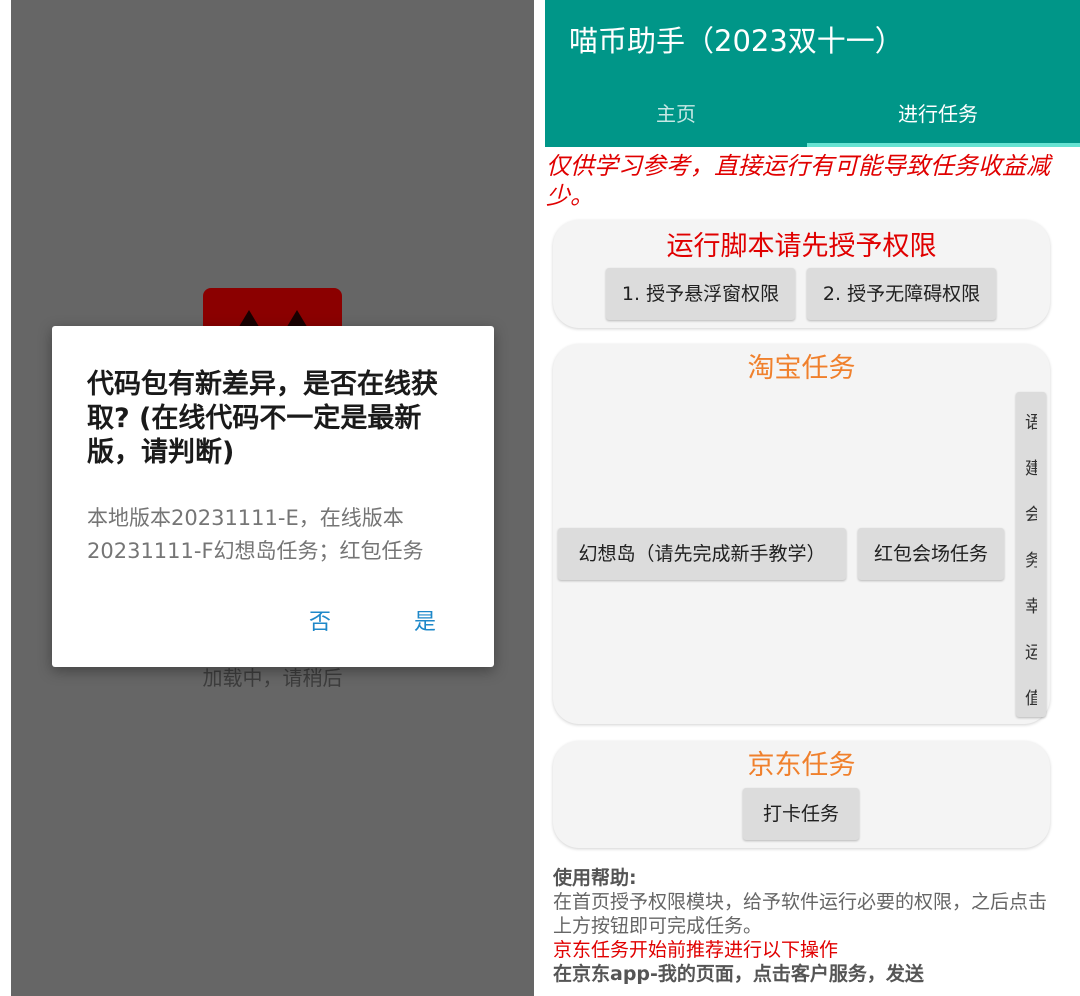  What do you see at coordinates (801, 368) in the screenshot?
I see `taobao-card-title: 淘宝任务` at bounding box center [801, 368].